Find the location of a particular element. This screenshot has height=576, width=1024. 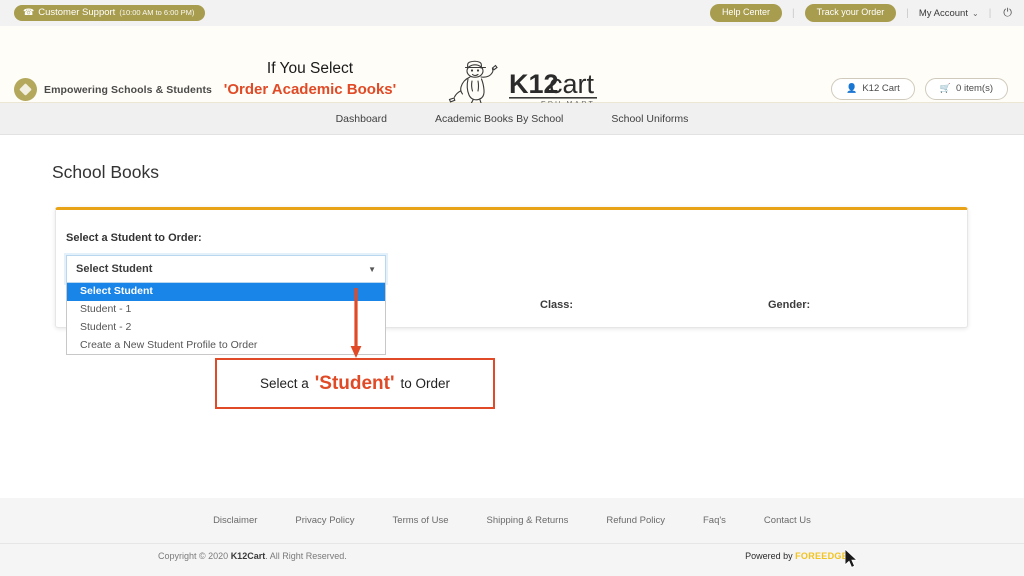

nav-item-dashboard: Dashboard is located at coordinates (361, 119).